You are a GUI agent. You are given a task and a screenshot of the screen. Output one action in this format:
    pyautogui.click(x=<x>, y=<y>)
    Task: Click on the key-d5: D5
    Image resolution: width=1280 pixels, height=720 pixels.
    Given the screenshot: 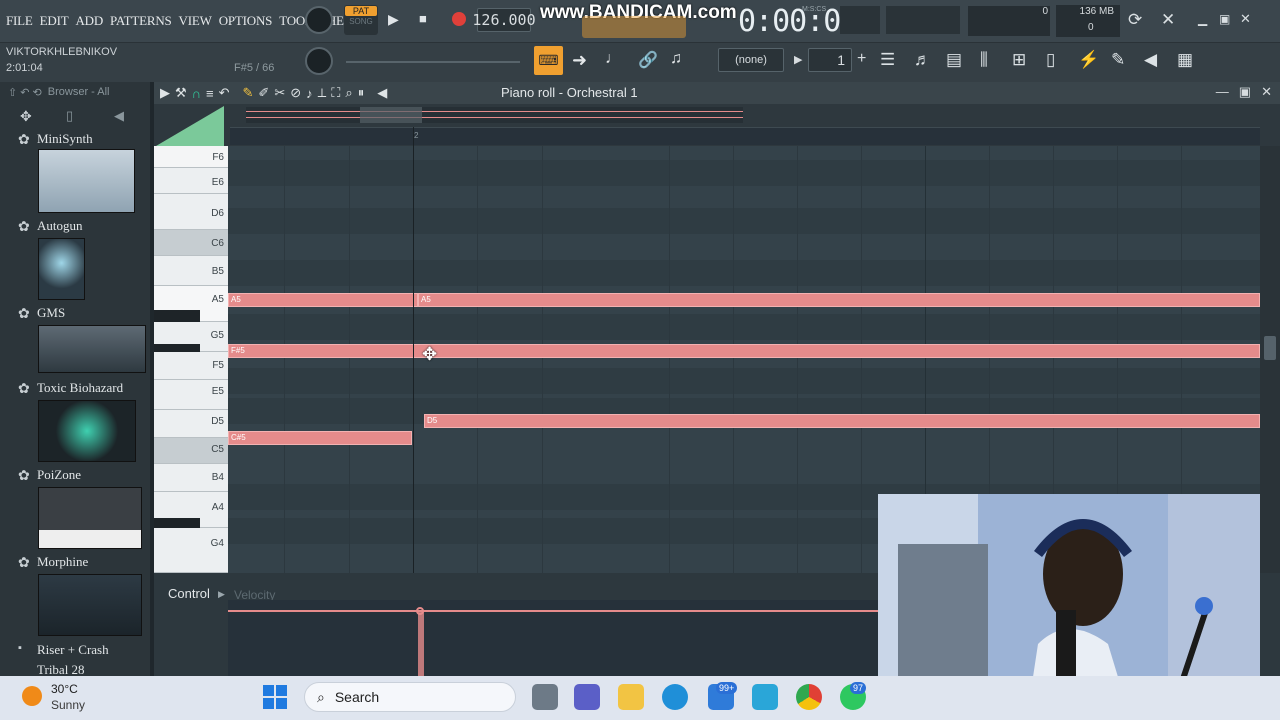 What is the action you would take?
    pyautogui.click(x=191, y=424)
    